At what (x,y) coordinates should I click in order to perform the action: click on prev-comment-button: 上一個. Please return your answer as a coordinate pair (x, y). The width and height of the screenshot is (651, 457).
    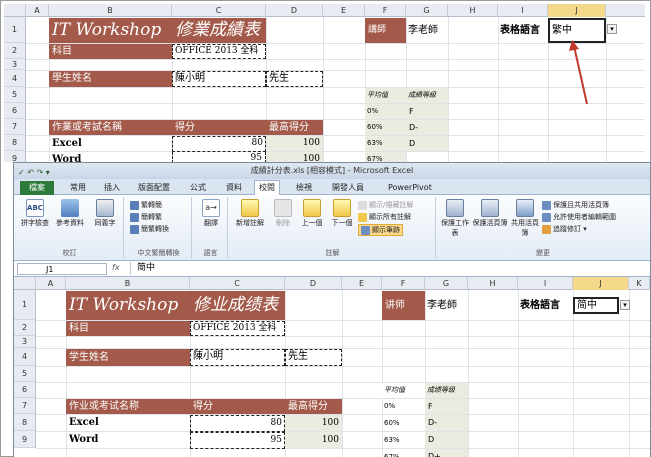
    Looking at the image, I should click on (312, 213).